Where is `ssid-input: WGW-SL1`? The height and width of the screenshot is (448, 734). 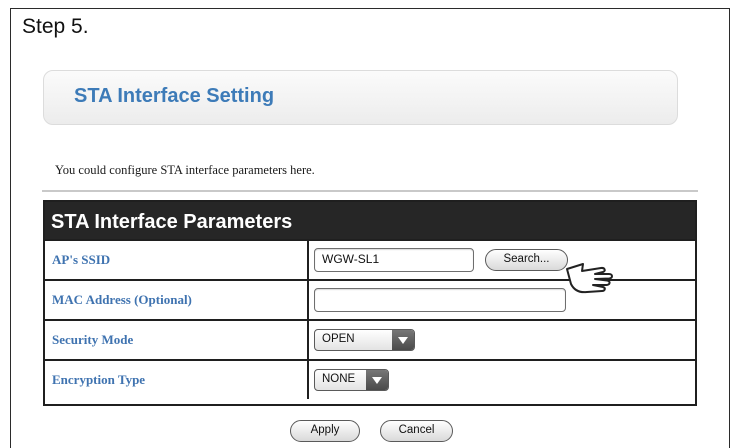 ssid-input: WGW-SL1 is located at coordinates (394, 260).